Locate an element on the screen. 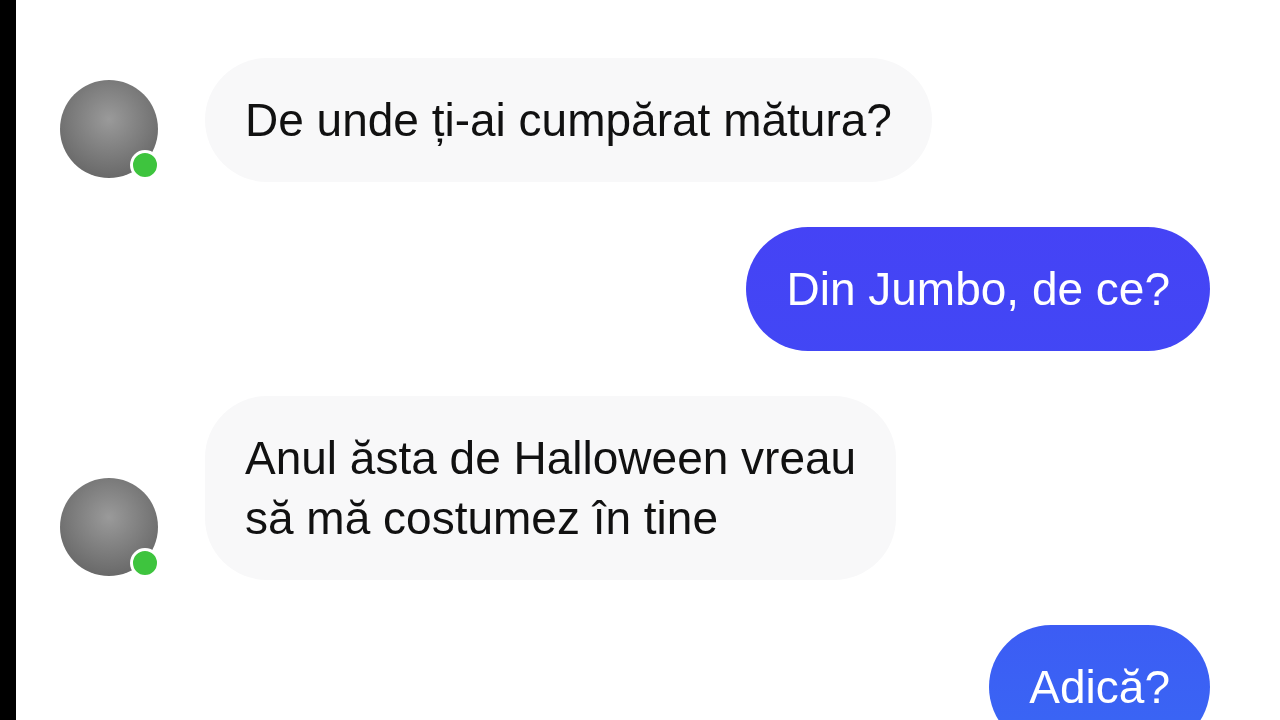  sent-message-bubble: Din Jumbo, de ce? is located at coordinates (978, 289).